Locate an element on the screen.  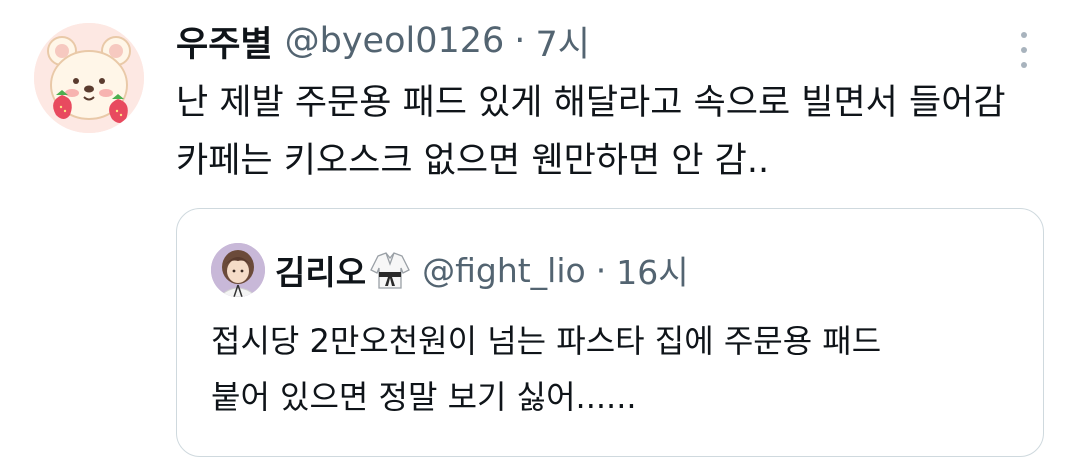
illustrated-person-avatar-icon is located at coordinates (238, 270).